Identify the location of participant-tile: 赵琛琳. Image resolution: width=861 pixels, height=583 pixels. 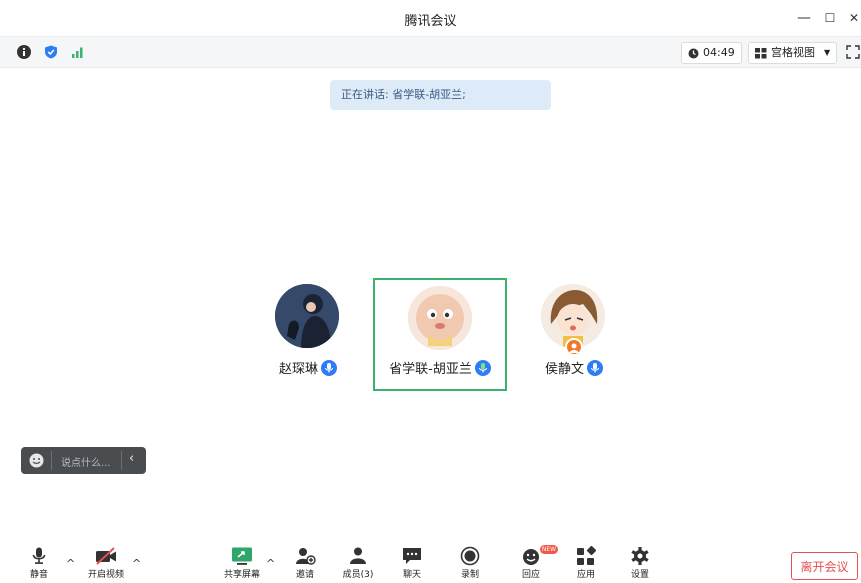
(308, 334).